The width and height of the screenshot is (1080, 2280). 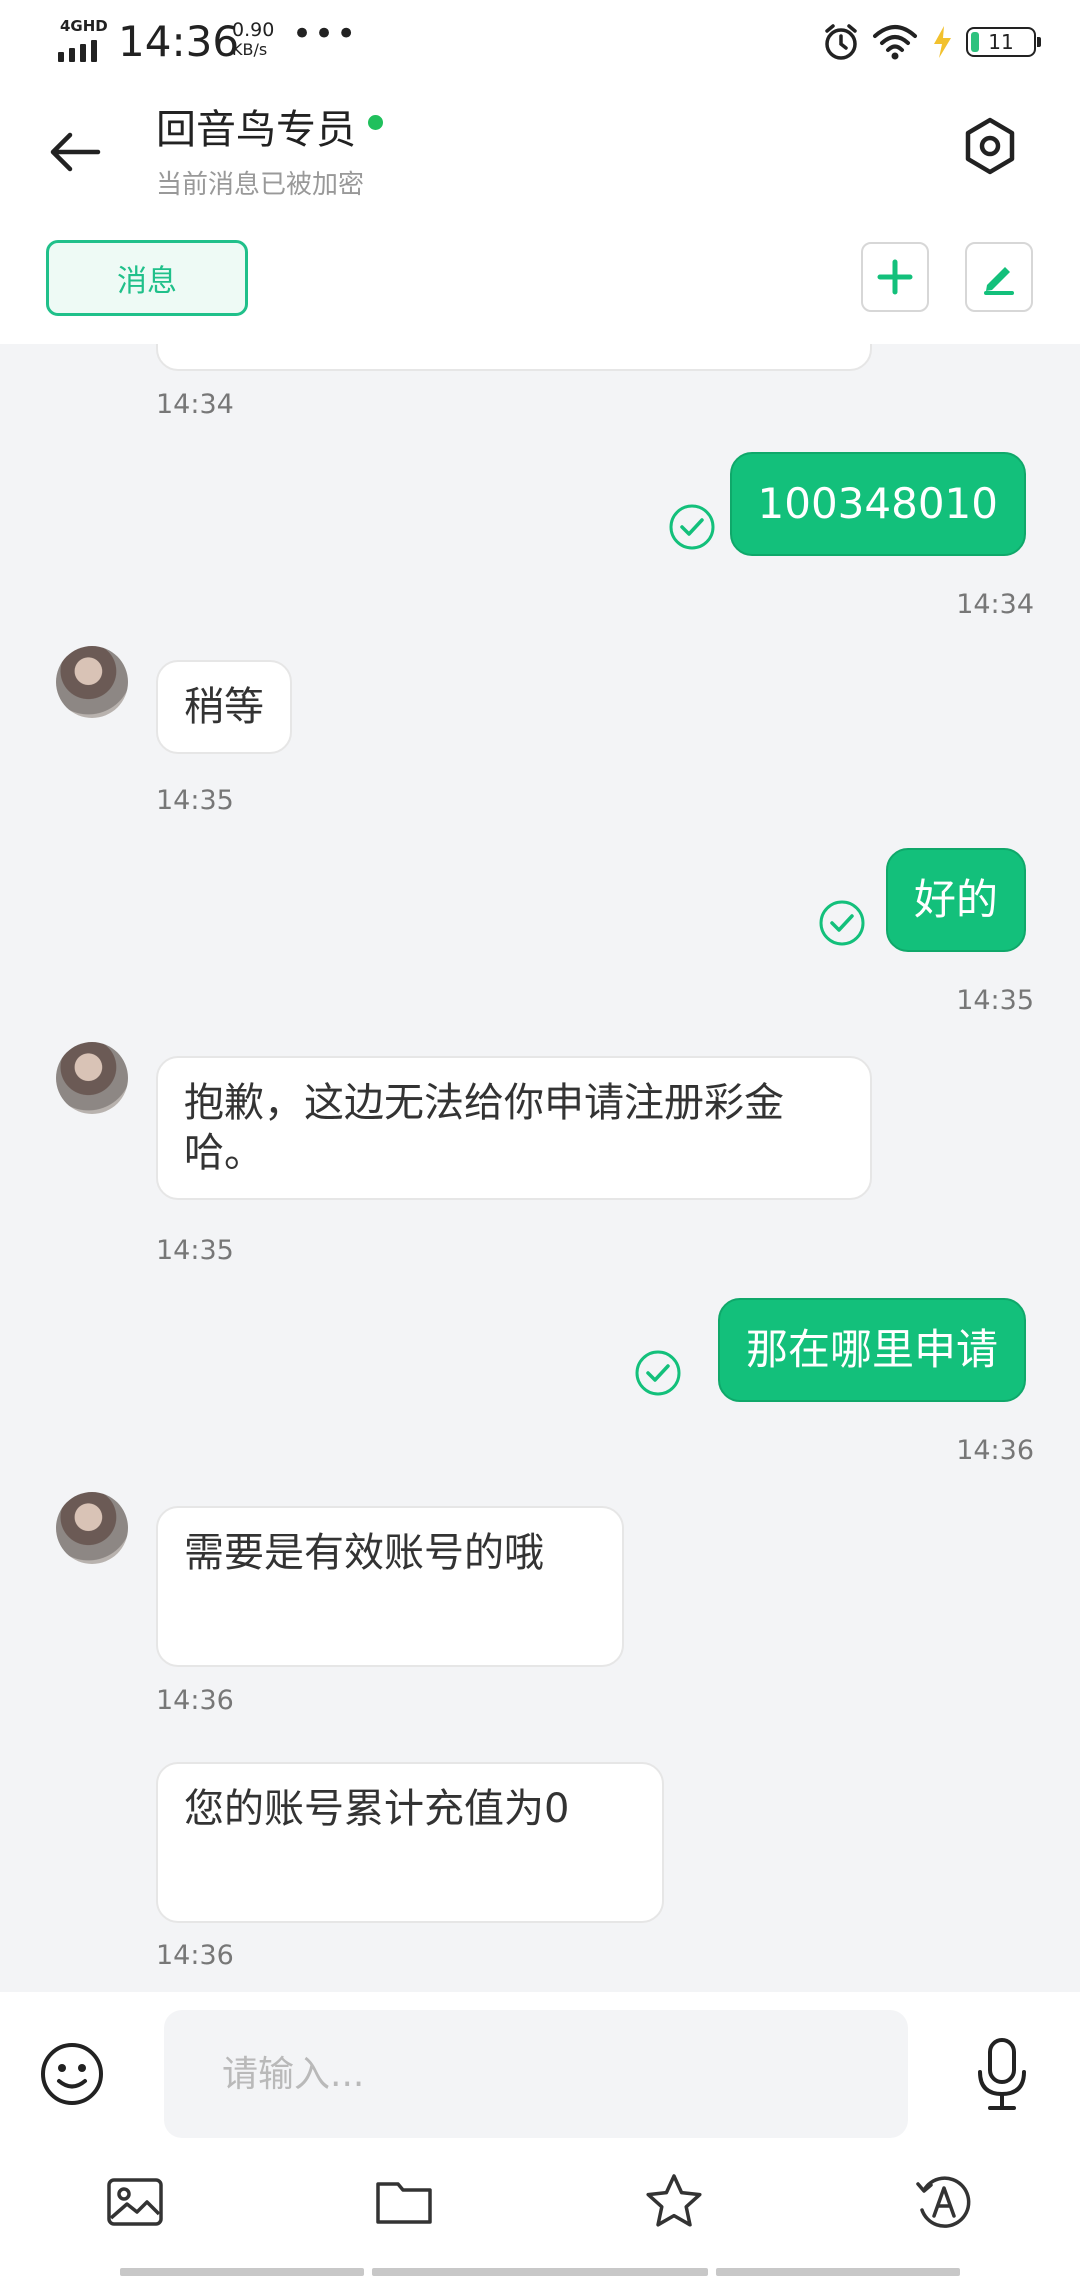 I want to click on cellular-signal-icon: 4GHD, so click(x=83, y=39).